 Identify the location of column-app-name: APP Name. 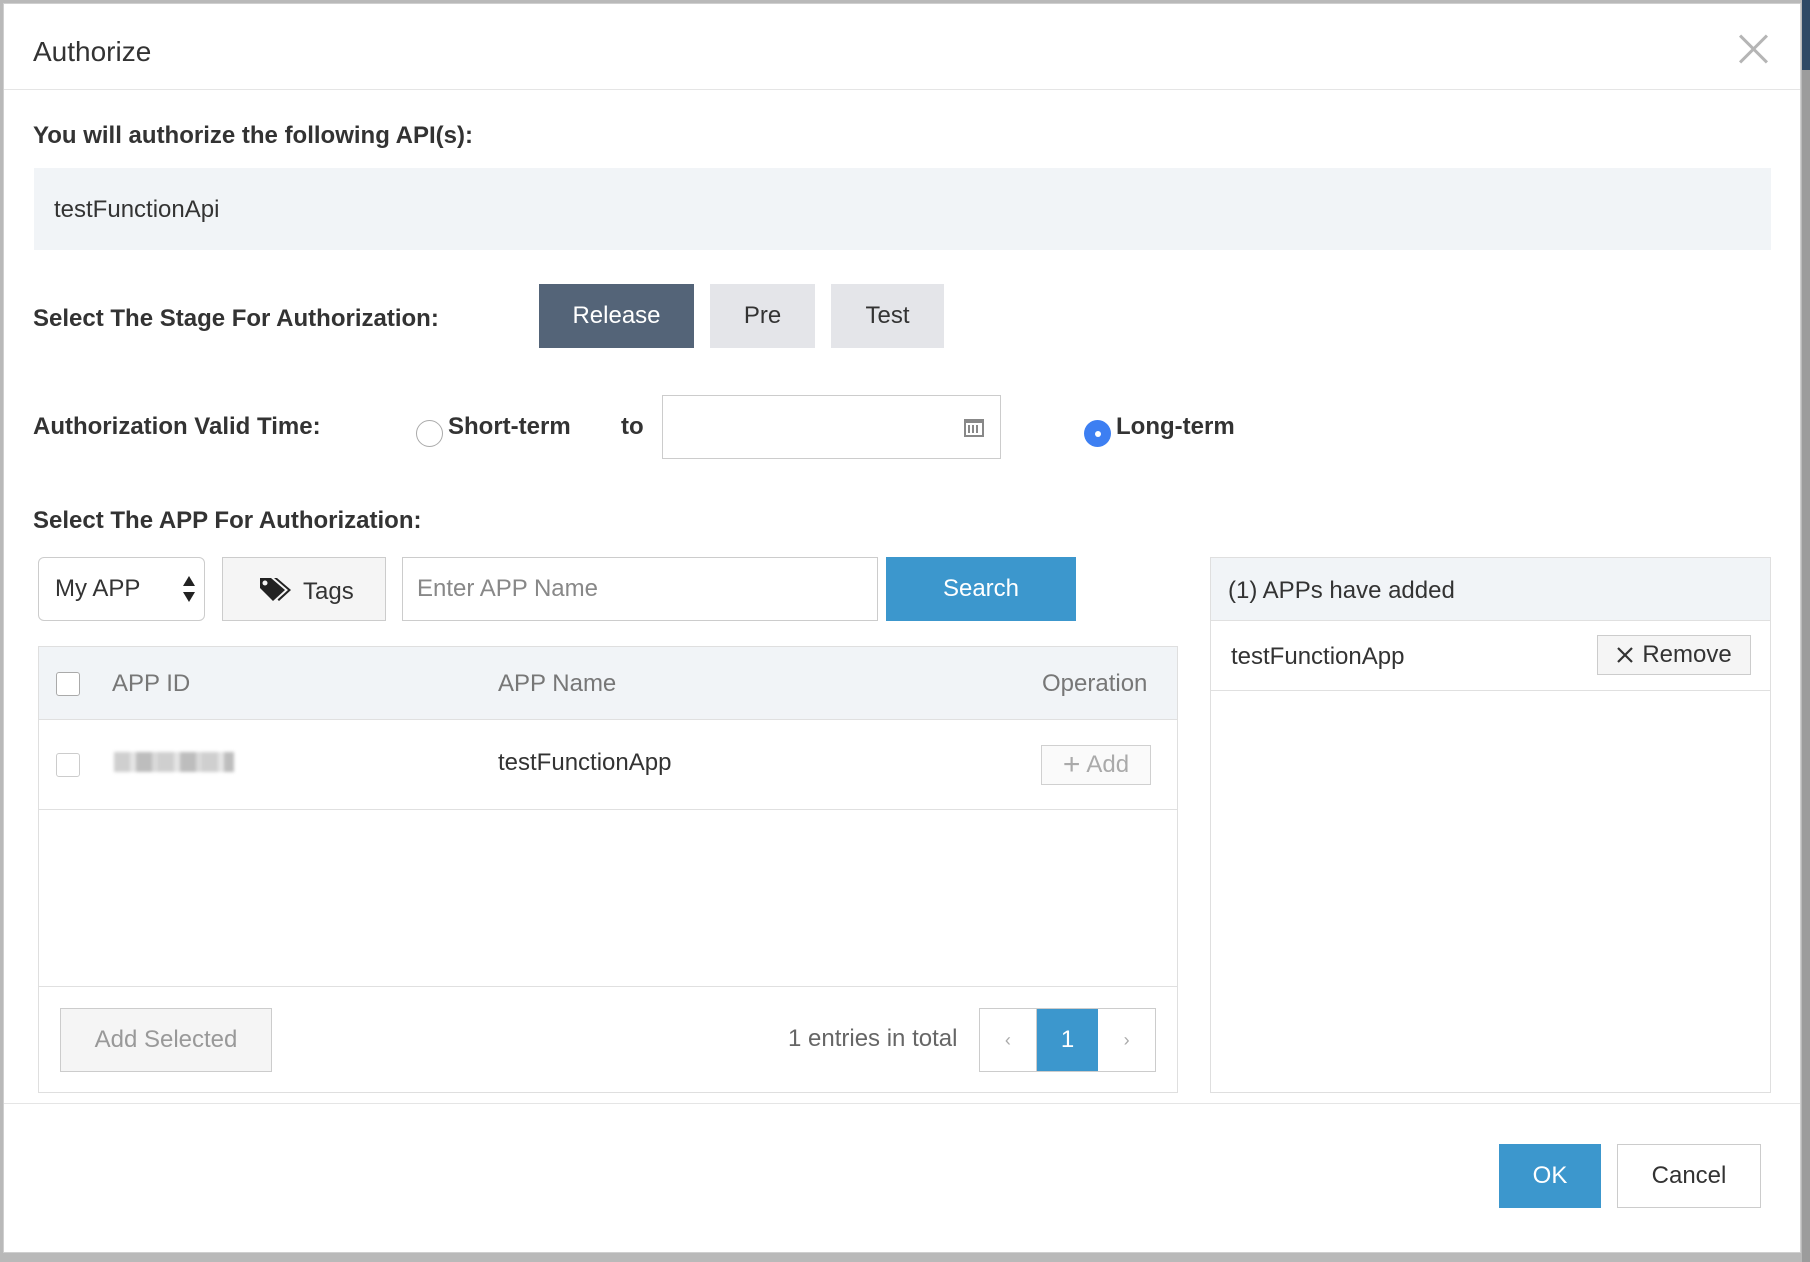
(557, 683).